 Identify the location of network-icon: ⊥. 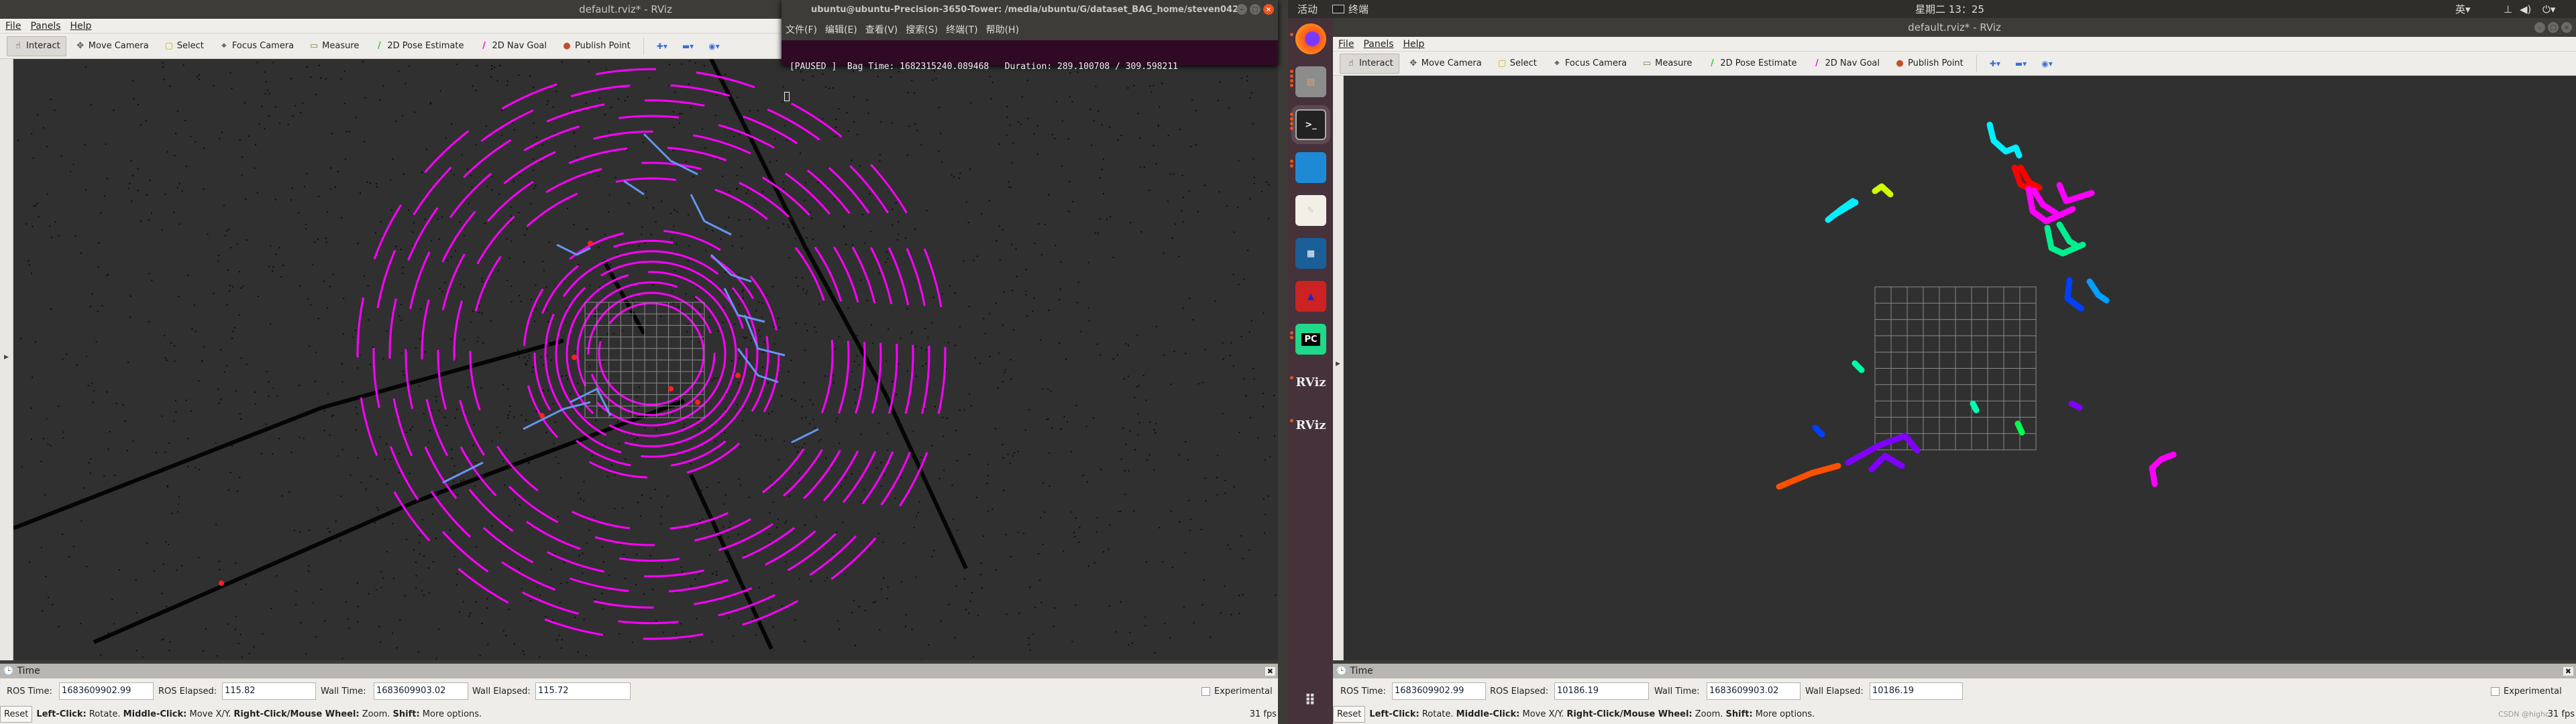
(2508, 9).